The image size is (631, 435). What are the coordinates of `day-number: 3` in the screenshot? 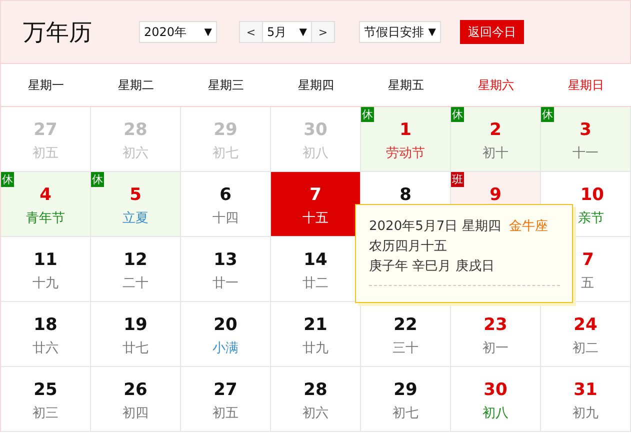 It's located at (586, 130).